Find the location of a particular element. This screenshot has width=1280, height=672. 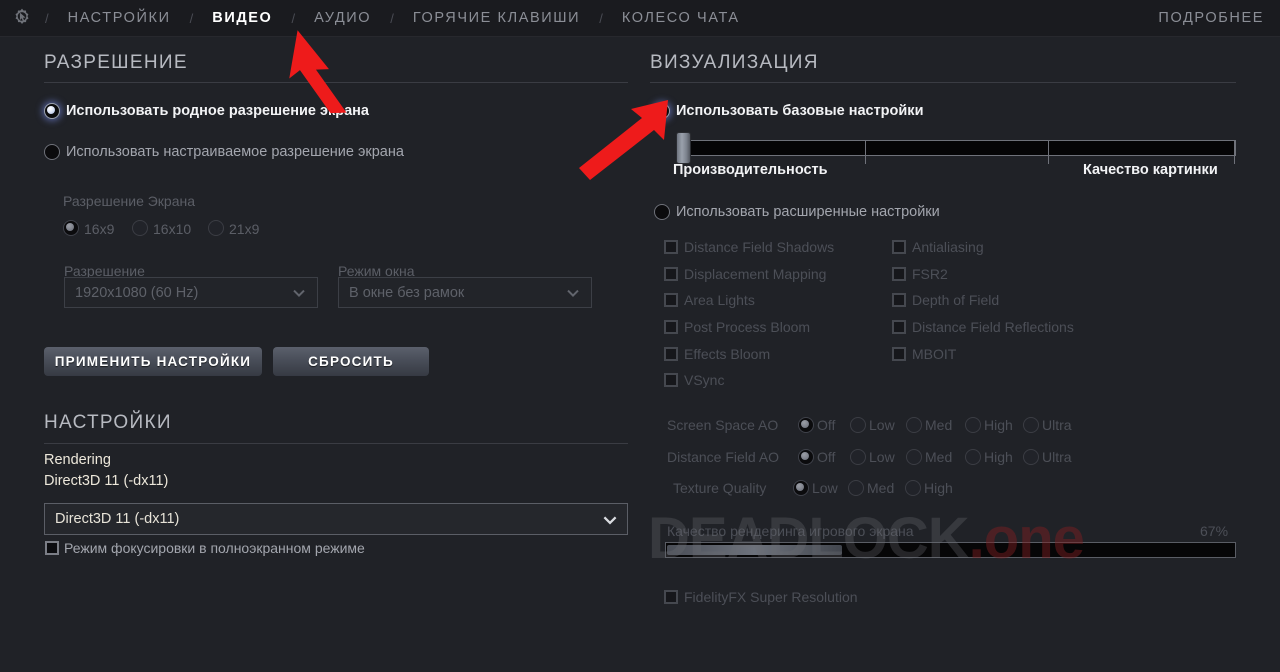

checkbox-effects-bloom-label: Effects Bloom is located at coordinates (727, 354).